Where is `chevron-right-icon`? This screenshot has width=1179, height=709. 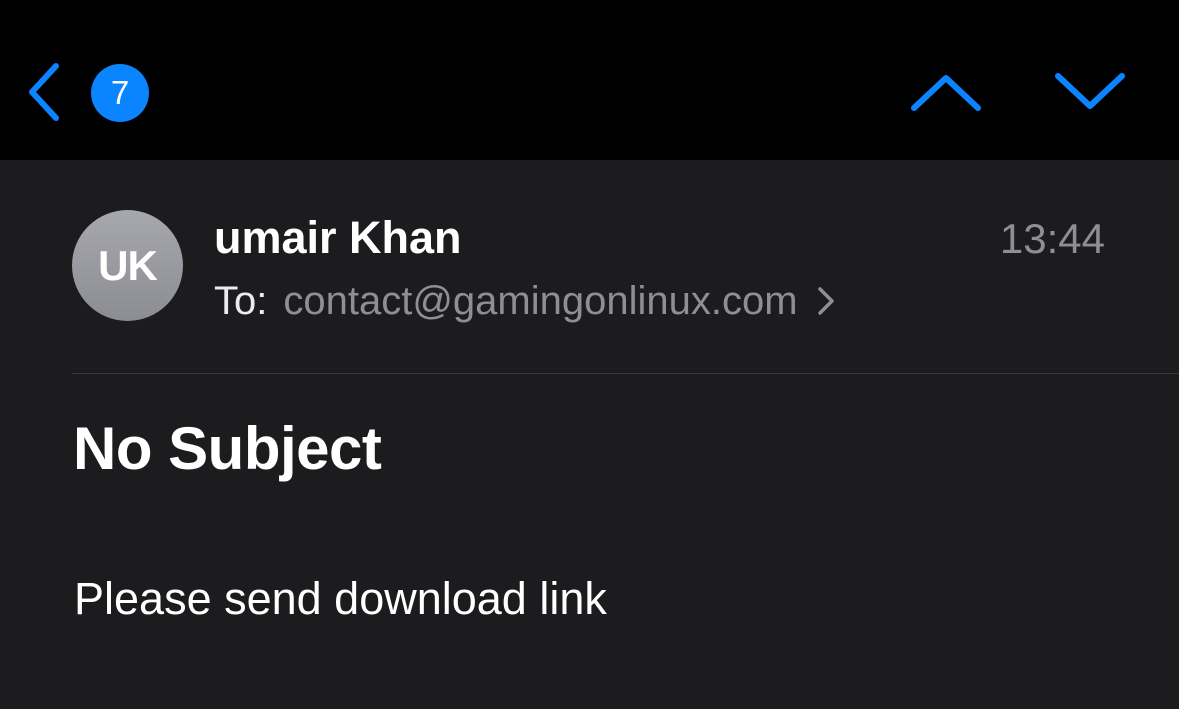 chevron-right-icon is located at coordinates (825, 301).